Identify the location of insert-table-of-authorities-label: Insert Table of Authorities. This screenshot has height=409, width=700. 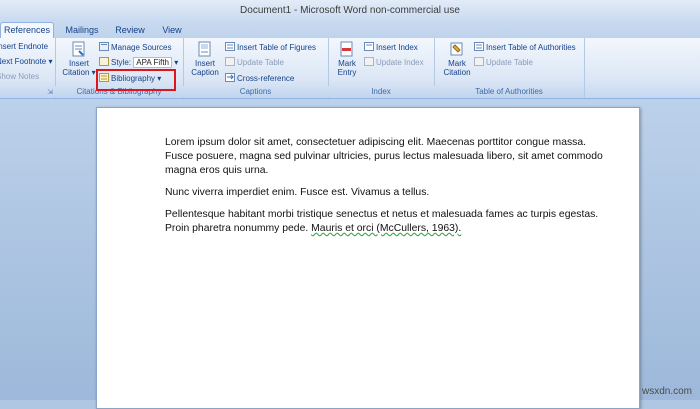
(531, 47).